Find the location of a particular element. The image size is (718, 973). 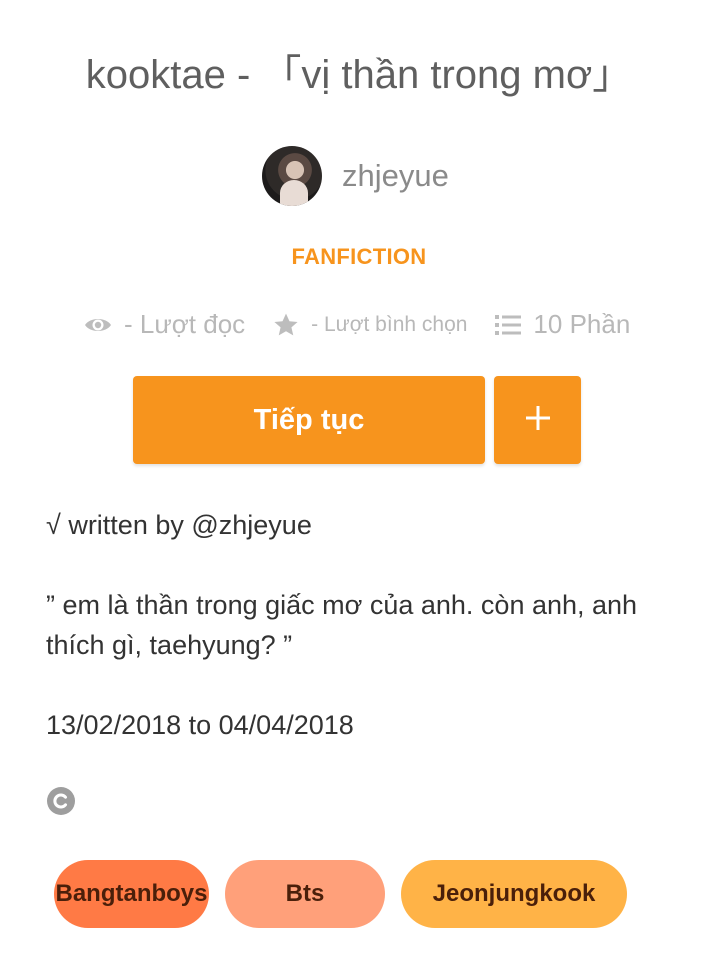

story-stats: - Lượt đọc - Lượt bình chọn 10 Phần is located at coordinates (357, 324).